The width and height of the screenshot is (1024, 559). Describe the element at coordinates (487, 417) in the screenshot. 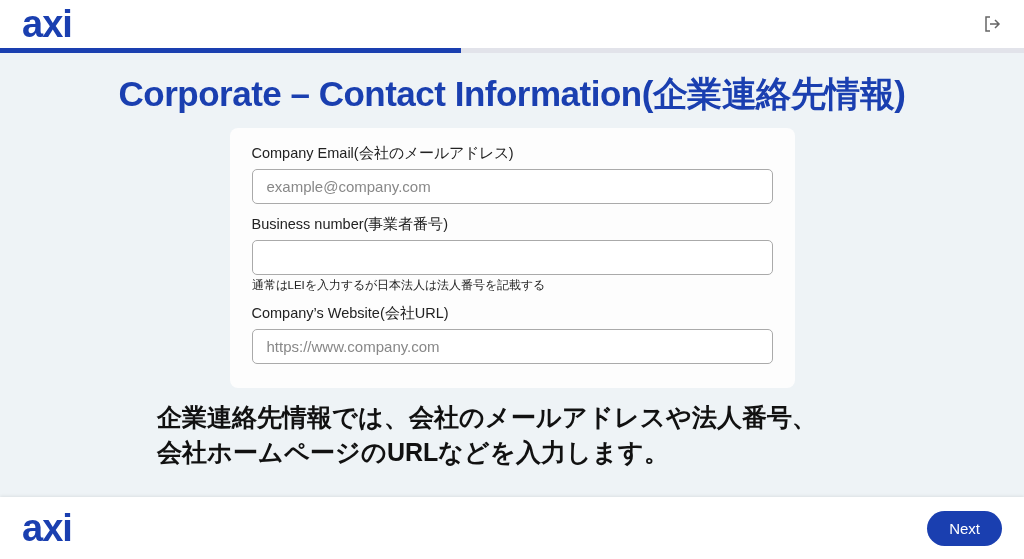

I see `caption-line: 企業連絡先情報では、会社のメールアドレスや法人番号、` at that location.